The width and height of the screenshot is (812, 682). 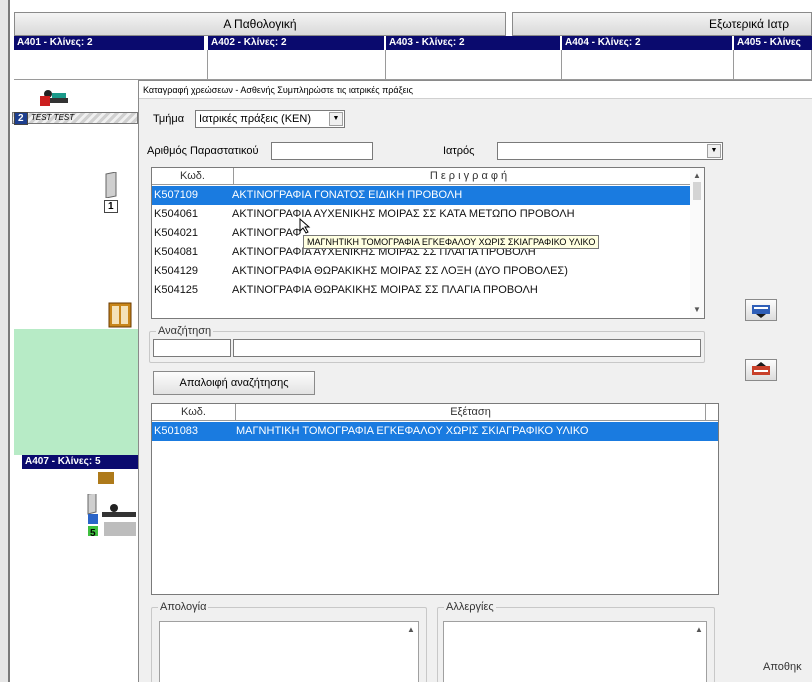 I want to click on procedure-code: Κ504081, so click(x=176, y=252).